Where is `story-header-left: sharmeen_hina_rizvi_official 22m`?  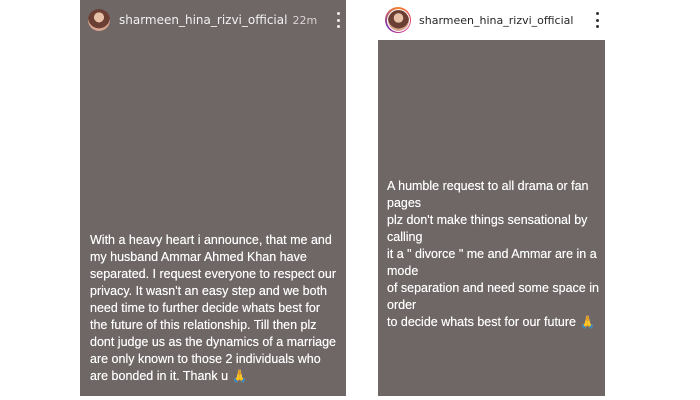
story-header-left: sharmeen_hina_rizvi_official 22m is located at coordinates (213, 20).